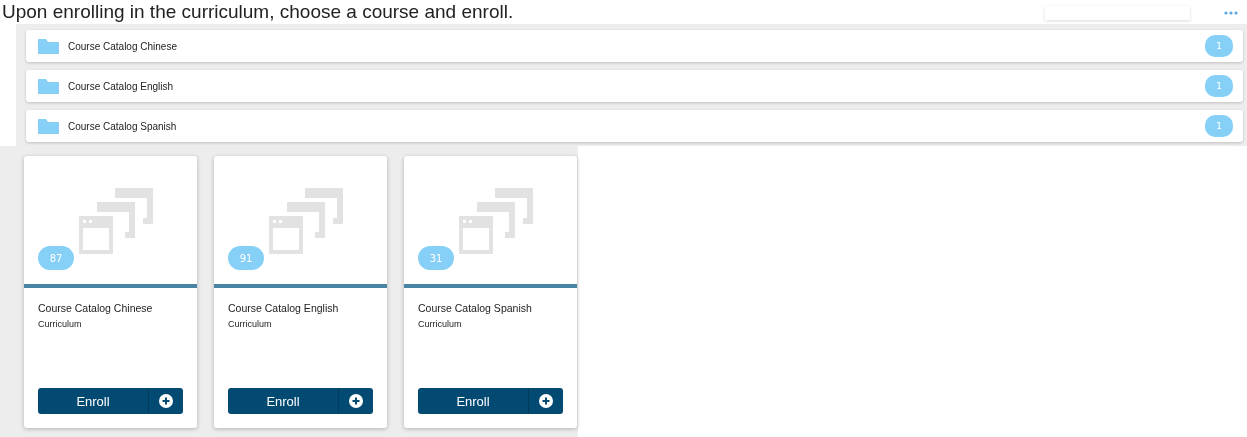 The image size is (1247, 437). I want to click on more-icon, so click(1231, 13).